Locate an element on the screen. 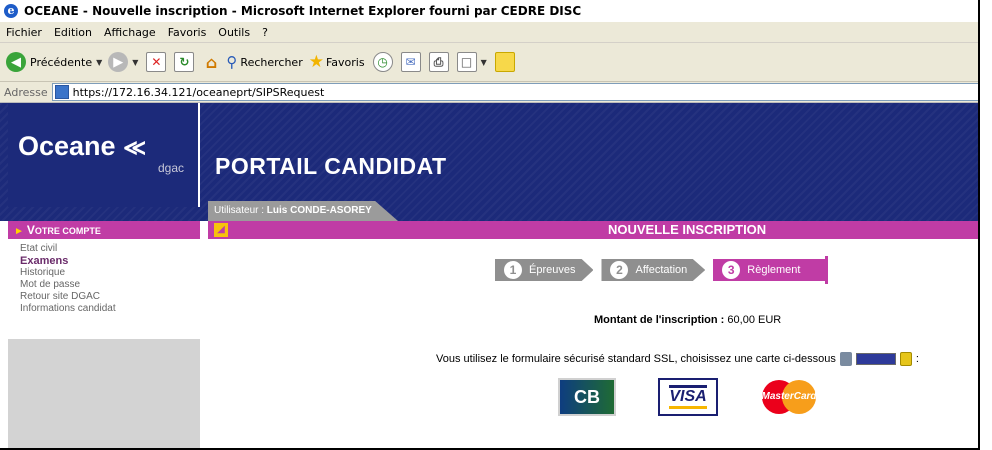 This screenshot has width=992, height=450. padlock-icon is located at coordinates (905, 359).